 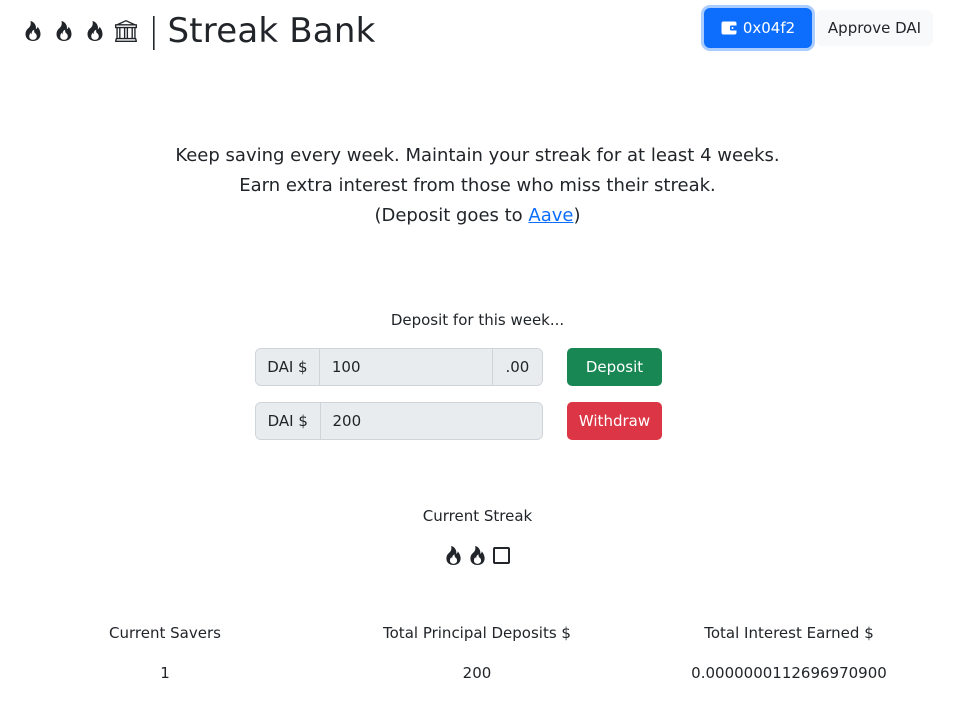 What do you see at coordinates (614, 421) in the screenshot?
I see `withdraw-button: Withdraw` at bounding box center [614, 421].